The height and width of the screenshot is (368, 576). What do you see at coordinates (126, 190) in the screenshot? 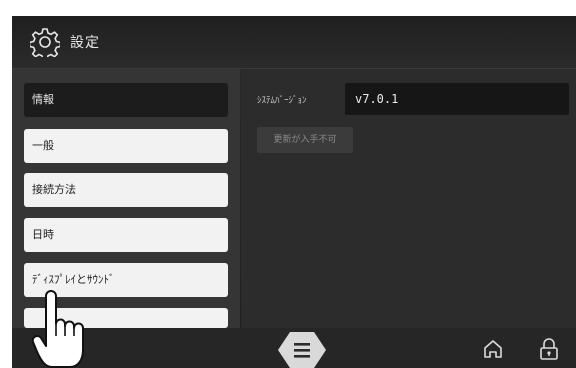
I see `sidebar-item-connection: 接続方法` at bounding box center [126, 190].